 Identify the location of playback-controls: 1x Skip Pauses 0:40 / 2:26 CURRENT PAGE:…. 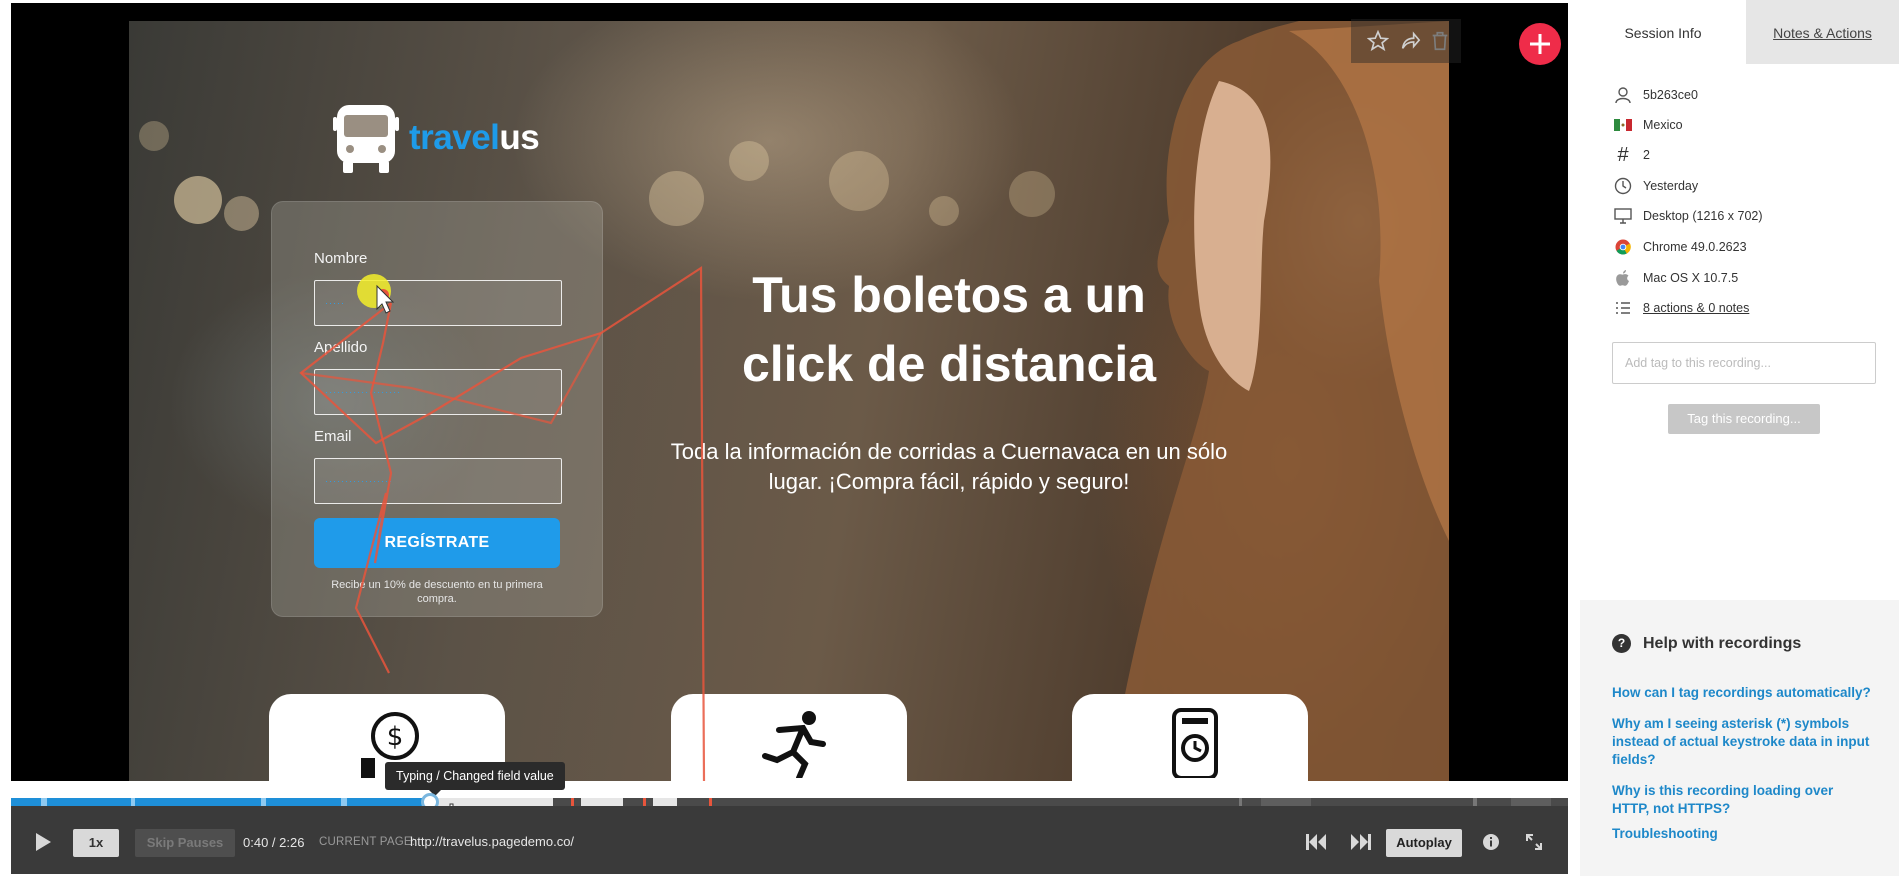
(789, 840).